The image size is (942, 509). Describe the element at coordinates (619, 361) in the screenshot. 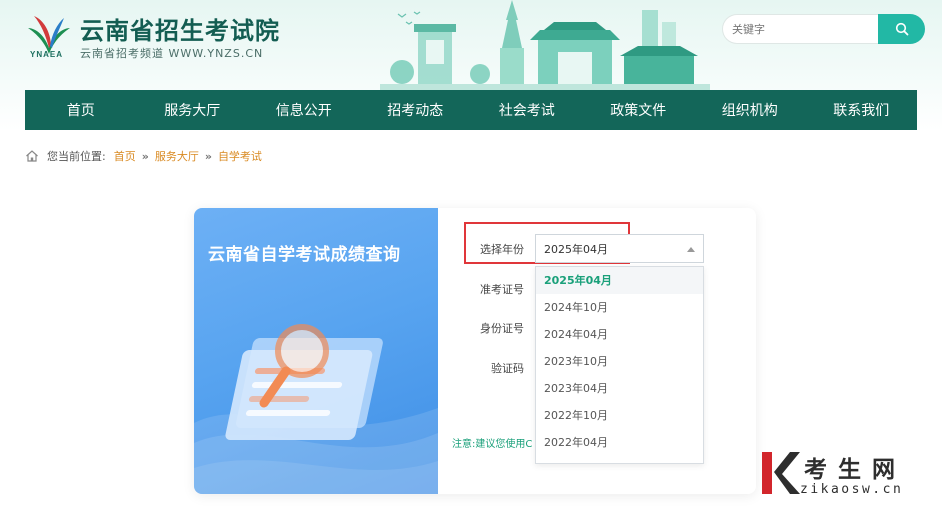

I see `year-option: 2023年10月` at that location.